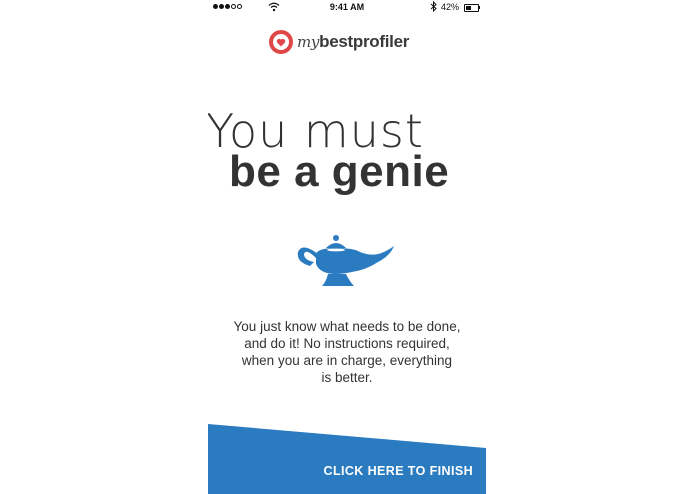 The width and height of the screenshot is (695, 494). What do you see at coordinates (345, 260) in the screenshot?
I see `genie-lamp-icon` at bounding box center [345, 260].